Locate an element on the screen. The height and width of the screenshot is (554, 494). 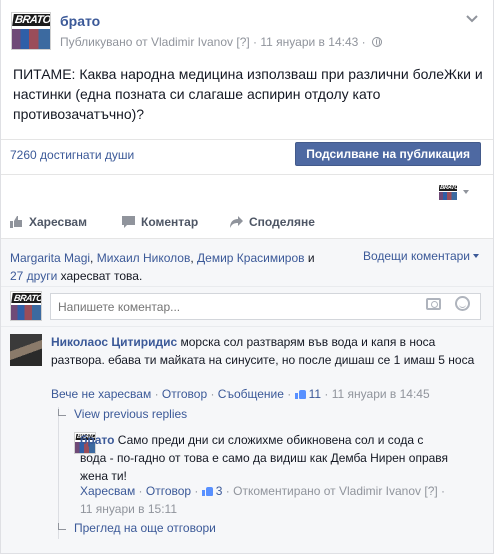
emoji-icon is located at coordinates (462, 303).